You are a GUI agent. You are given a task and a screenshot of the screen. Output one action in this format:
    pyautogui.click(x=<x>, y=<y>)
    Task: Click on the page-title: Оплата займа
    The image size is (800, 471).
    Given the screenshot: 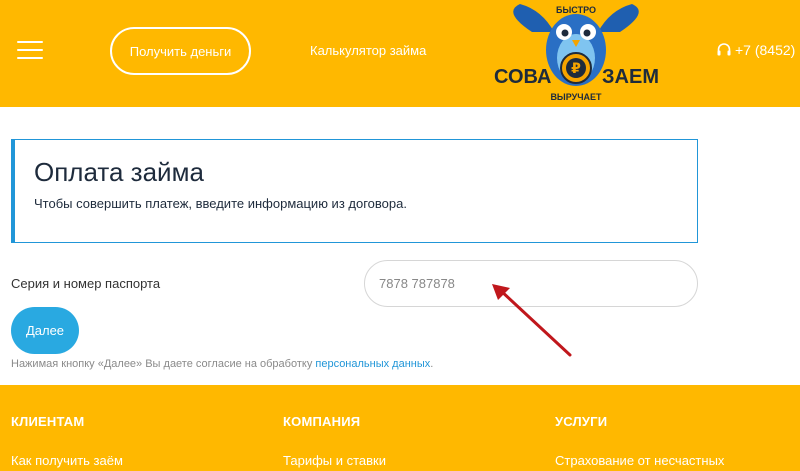 What is the action you would take?
    pyautogui.click(x=119, y=172)
    